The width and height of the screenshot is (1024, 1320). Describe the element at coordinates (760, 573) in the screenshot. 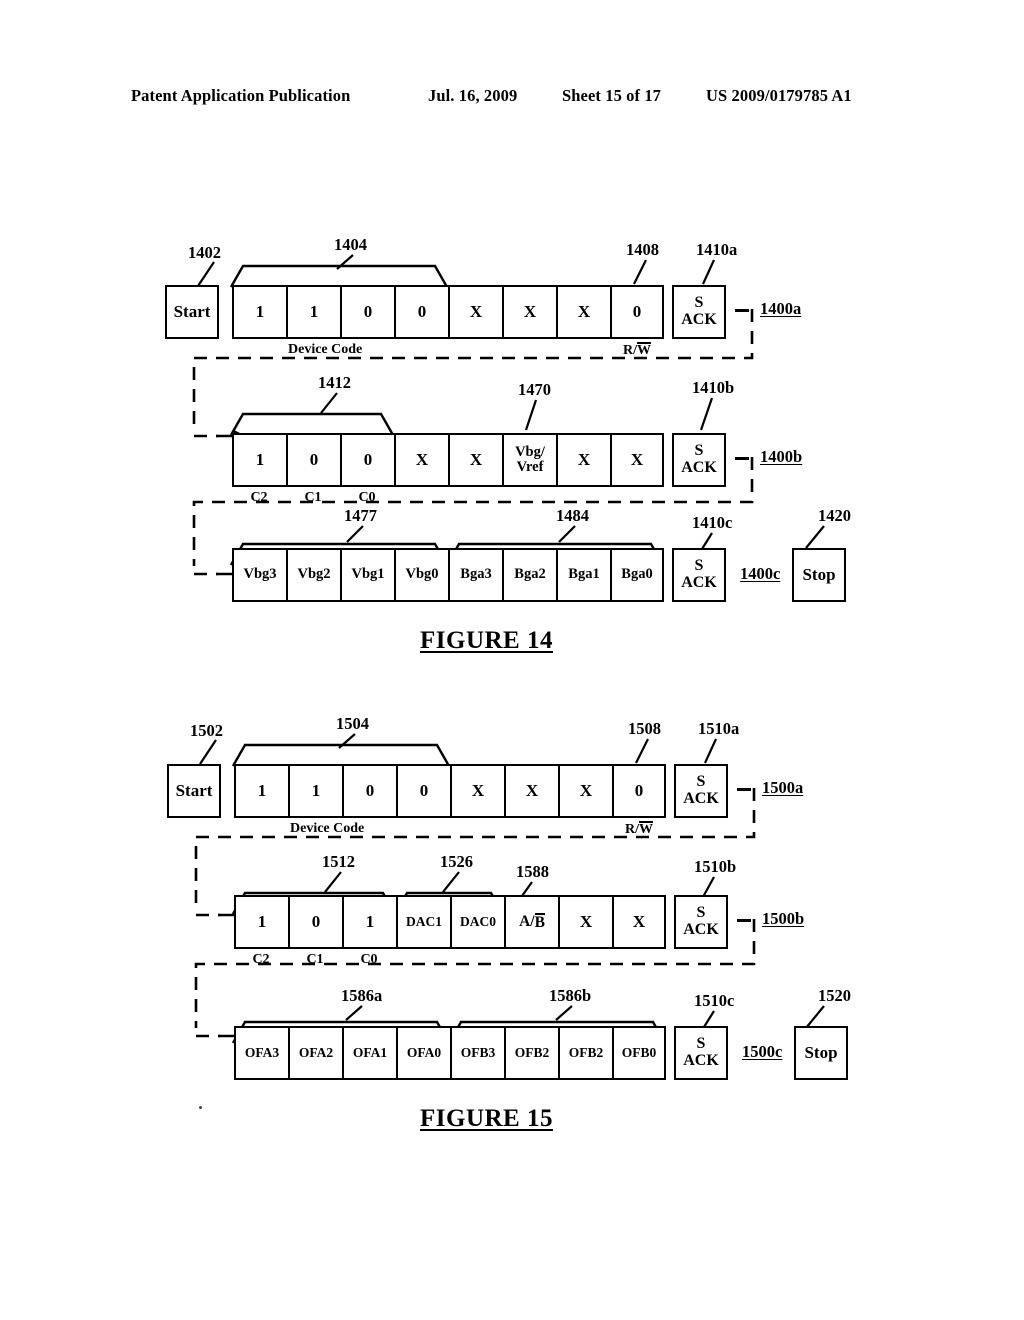

I see `frame-label-1400c: 1400c` at that location.